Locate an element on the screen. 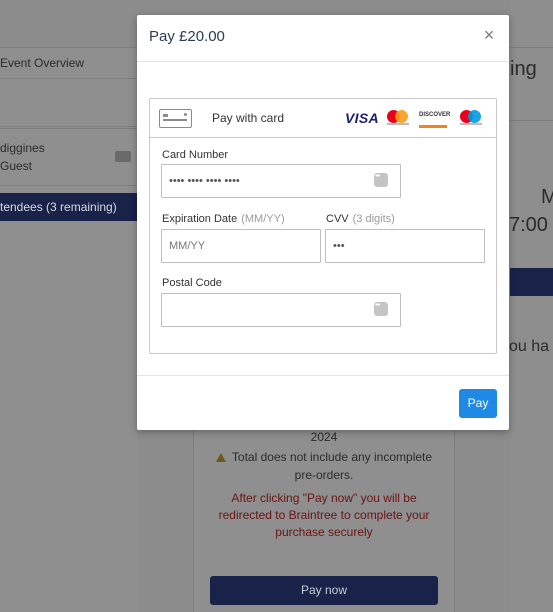 The height and width of the screenshot is (612, 553). postal-code-field is located at coordinates (281, 310).